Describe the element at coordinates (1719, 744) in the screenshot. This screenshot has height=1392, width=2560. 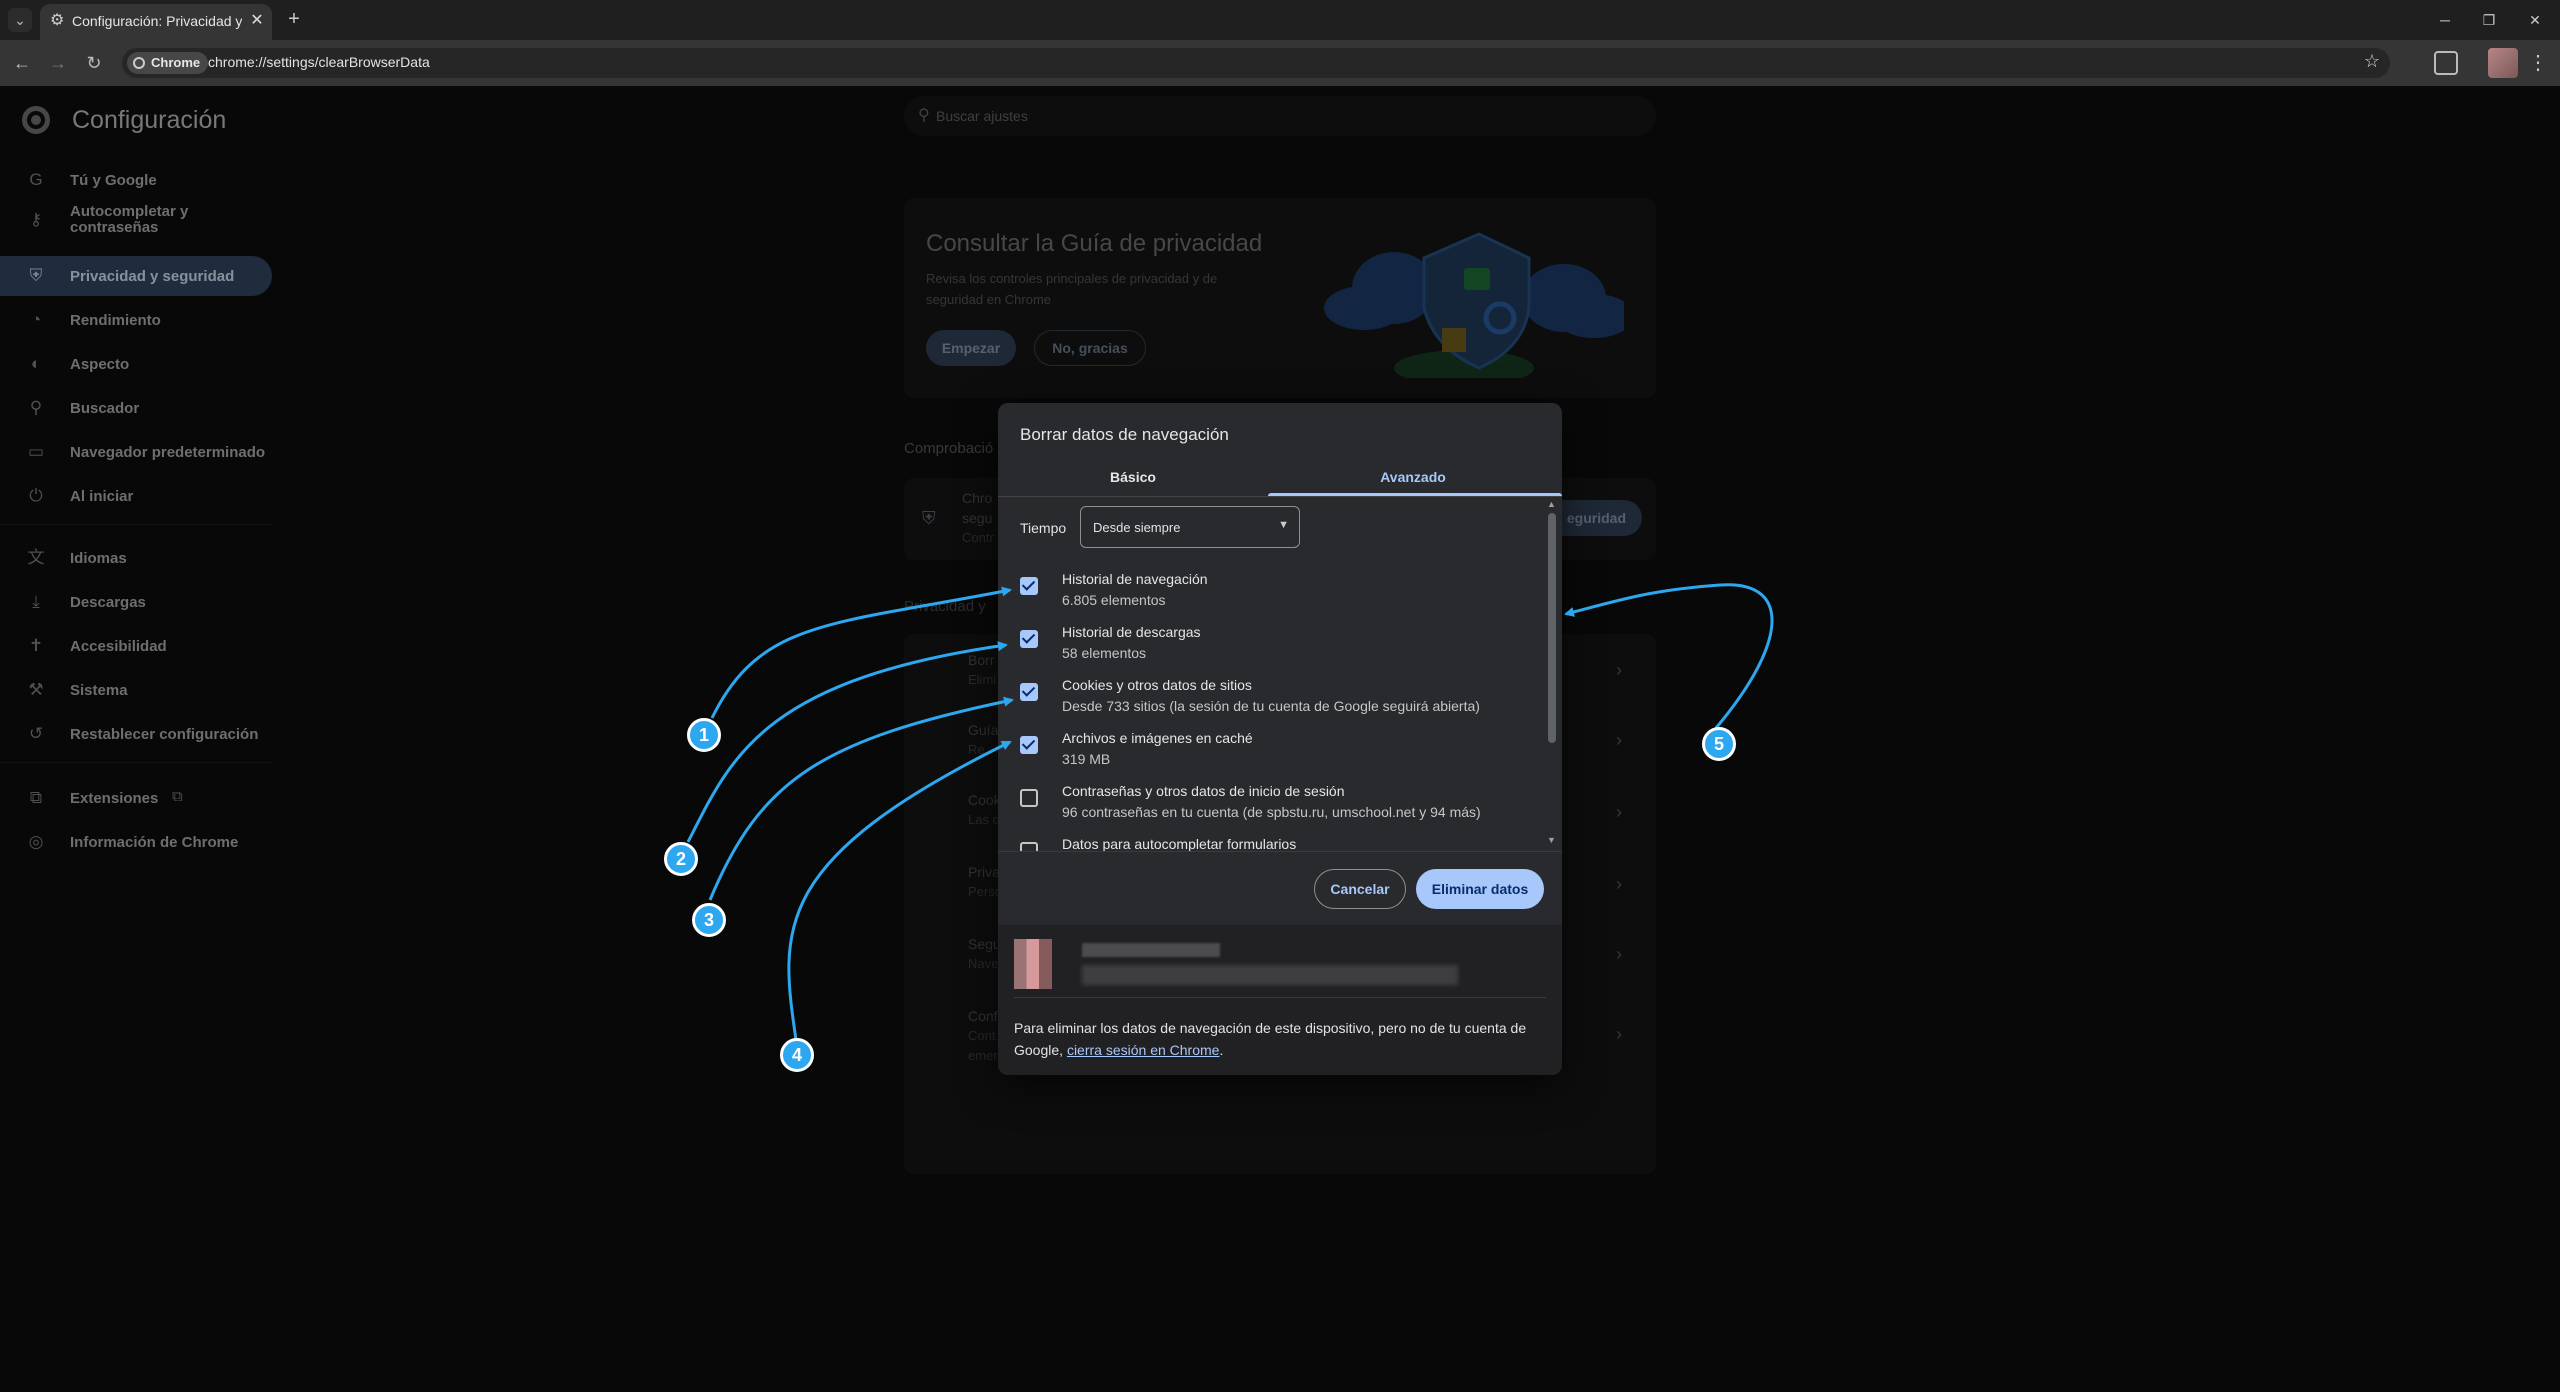
I see `annotation-badge-5: 5` at that location.